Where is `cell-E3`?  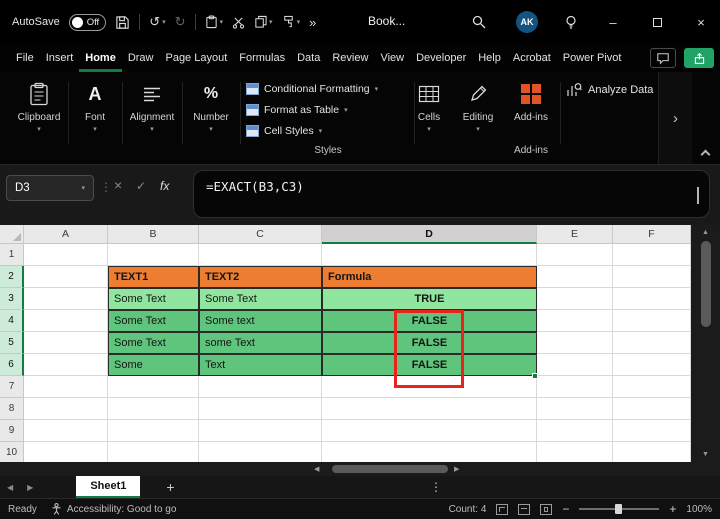 cell-E3 is located at coordinates (575, 299).